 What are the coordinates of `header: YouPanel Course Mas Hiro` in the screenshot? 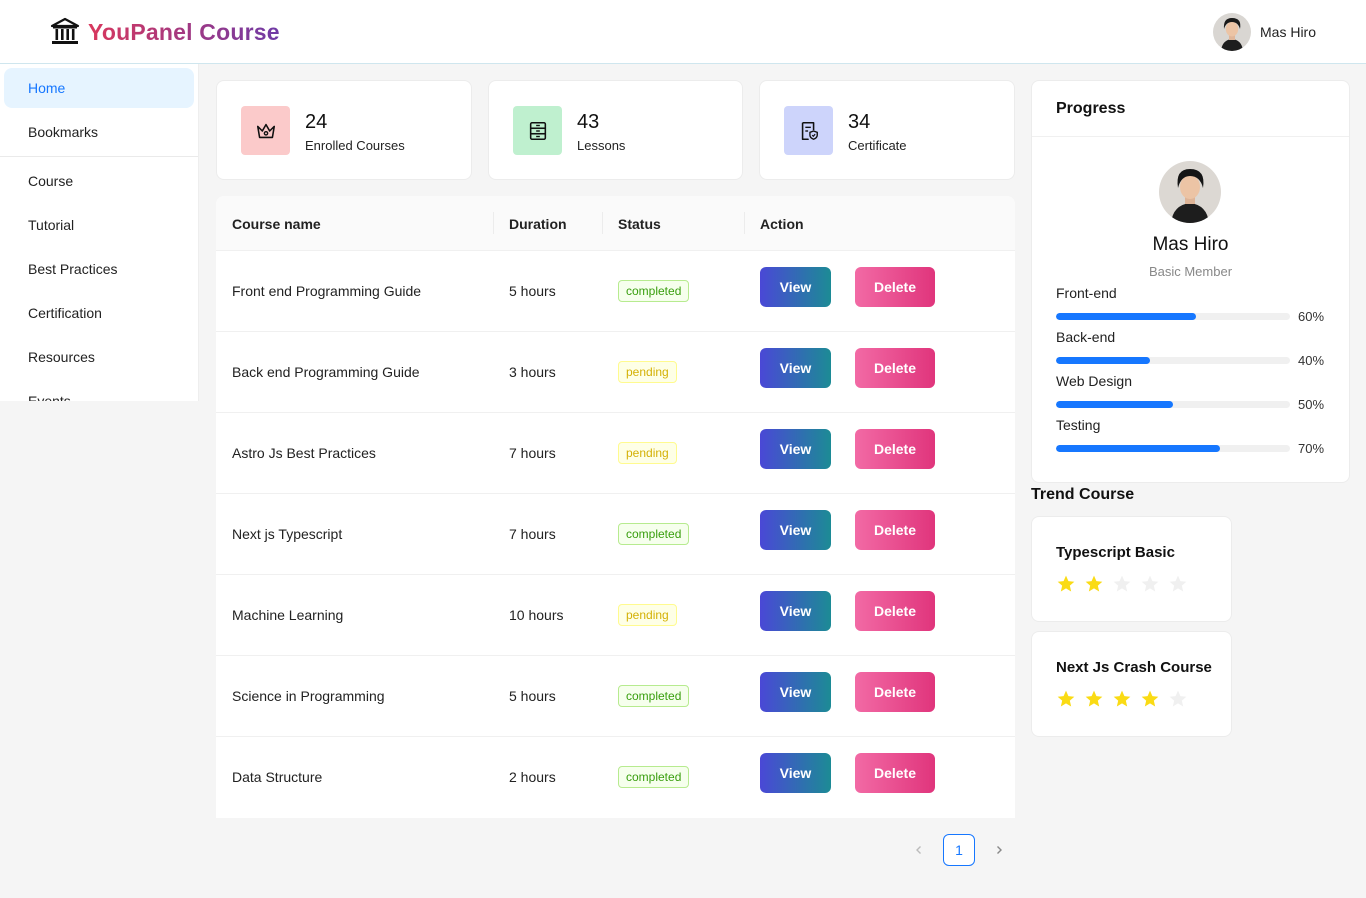 It's located at (683, 32).